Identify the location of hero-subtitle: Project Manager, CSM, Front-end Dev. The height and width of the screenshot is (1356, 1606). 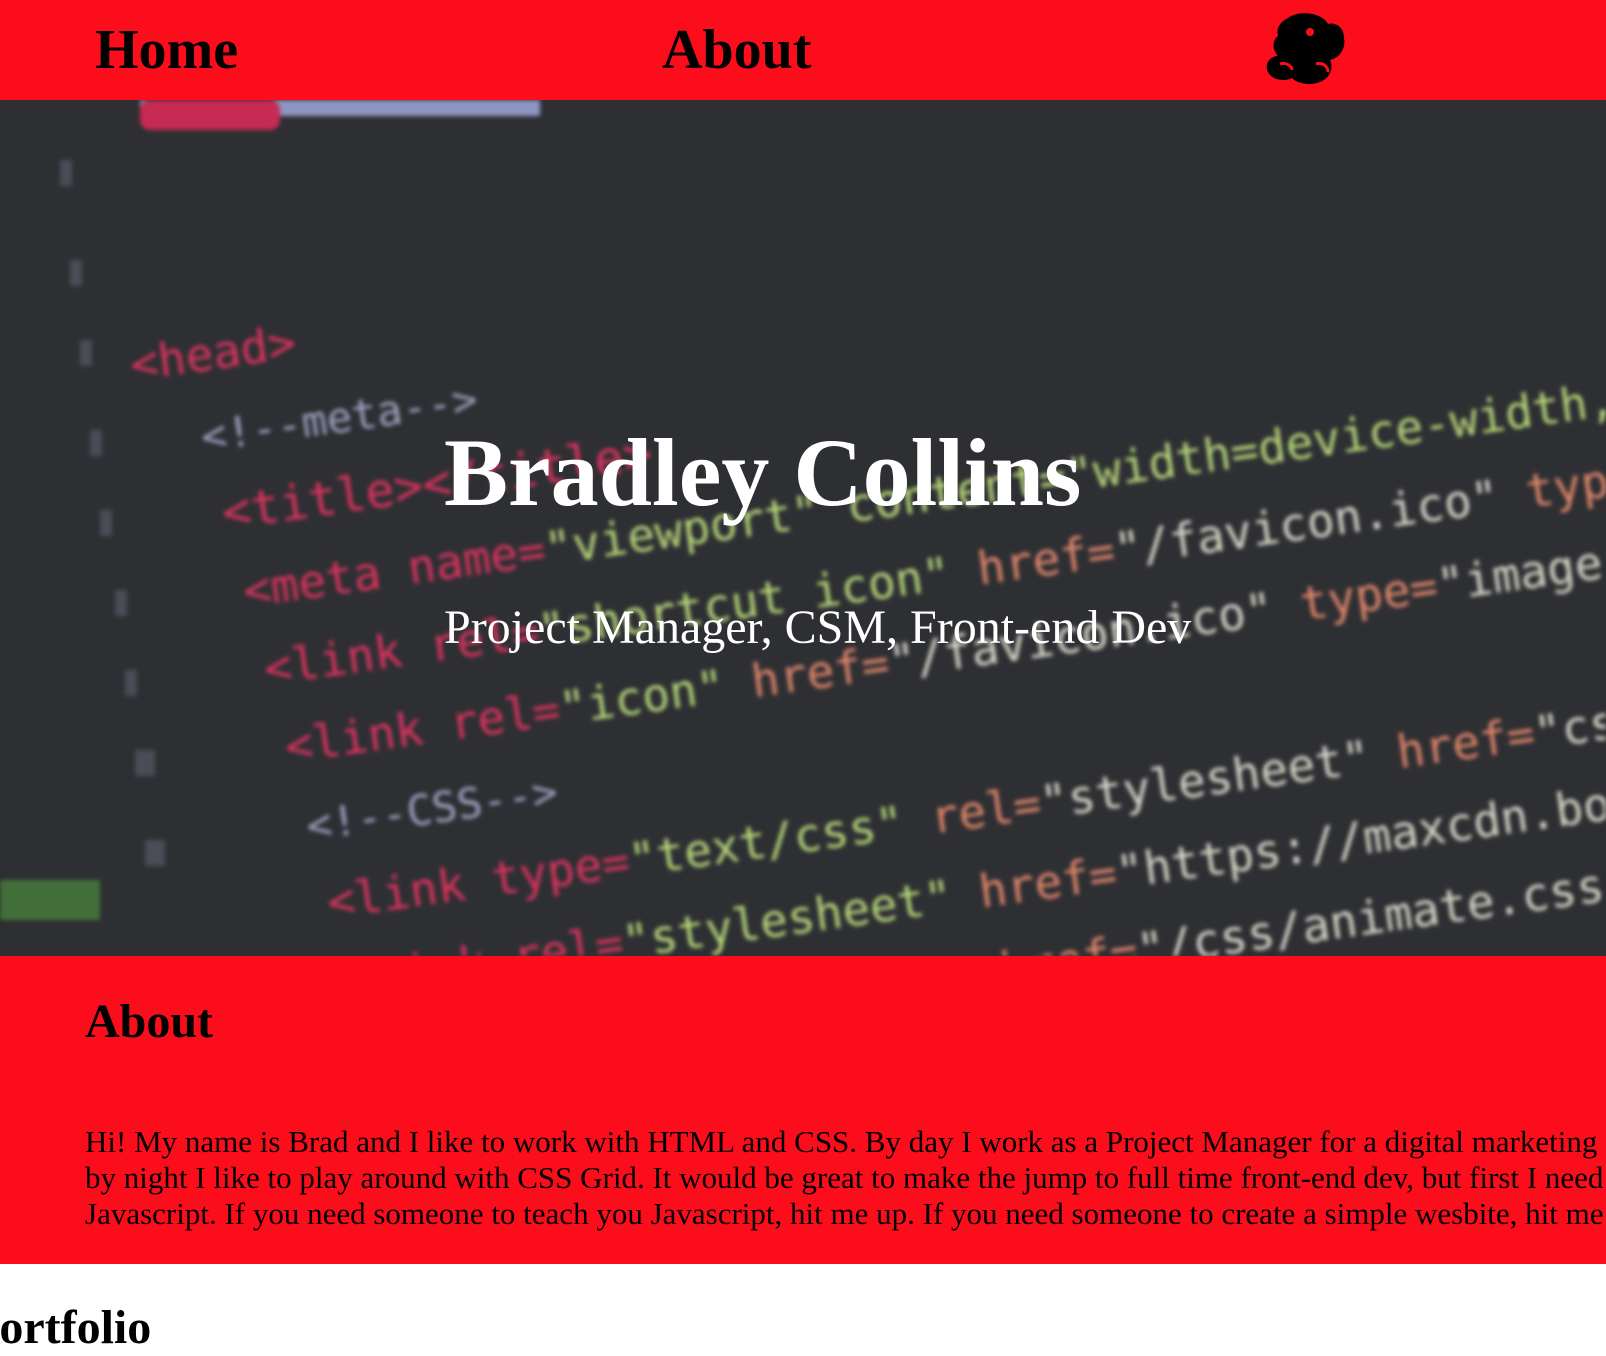
(818, 627).